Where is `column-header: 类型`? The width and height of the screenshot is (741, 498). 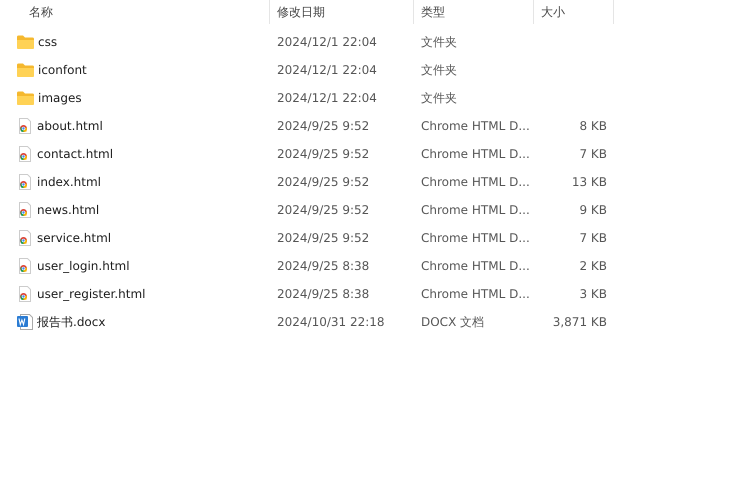
column-header: 类型 is located at coordinates (474, 12).